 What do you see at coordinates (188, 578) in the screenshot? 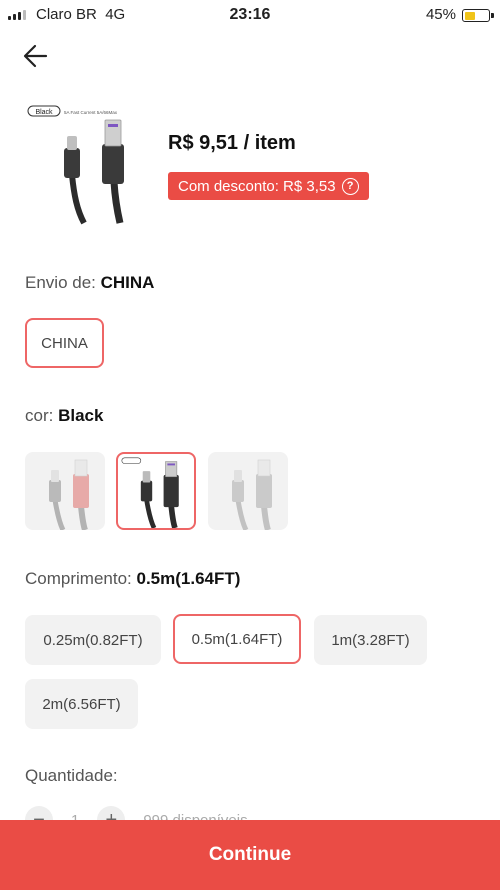
I see `length-selected: 0.5m(1.64FT)` at bounding box center [188, 578].